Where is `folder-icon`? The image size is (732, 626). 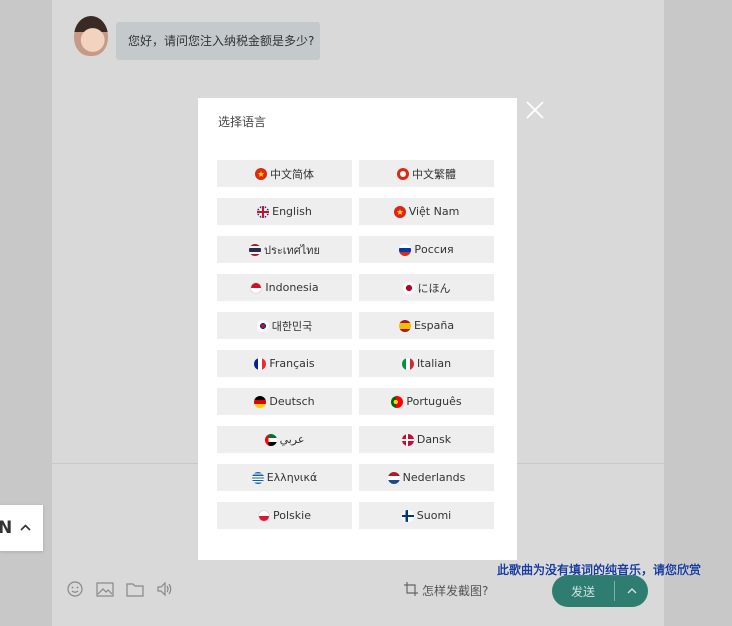 folder-icon is located at coordinates (135, 589).